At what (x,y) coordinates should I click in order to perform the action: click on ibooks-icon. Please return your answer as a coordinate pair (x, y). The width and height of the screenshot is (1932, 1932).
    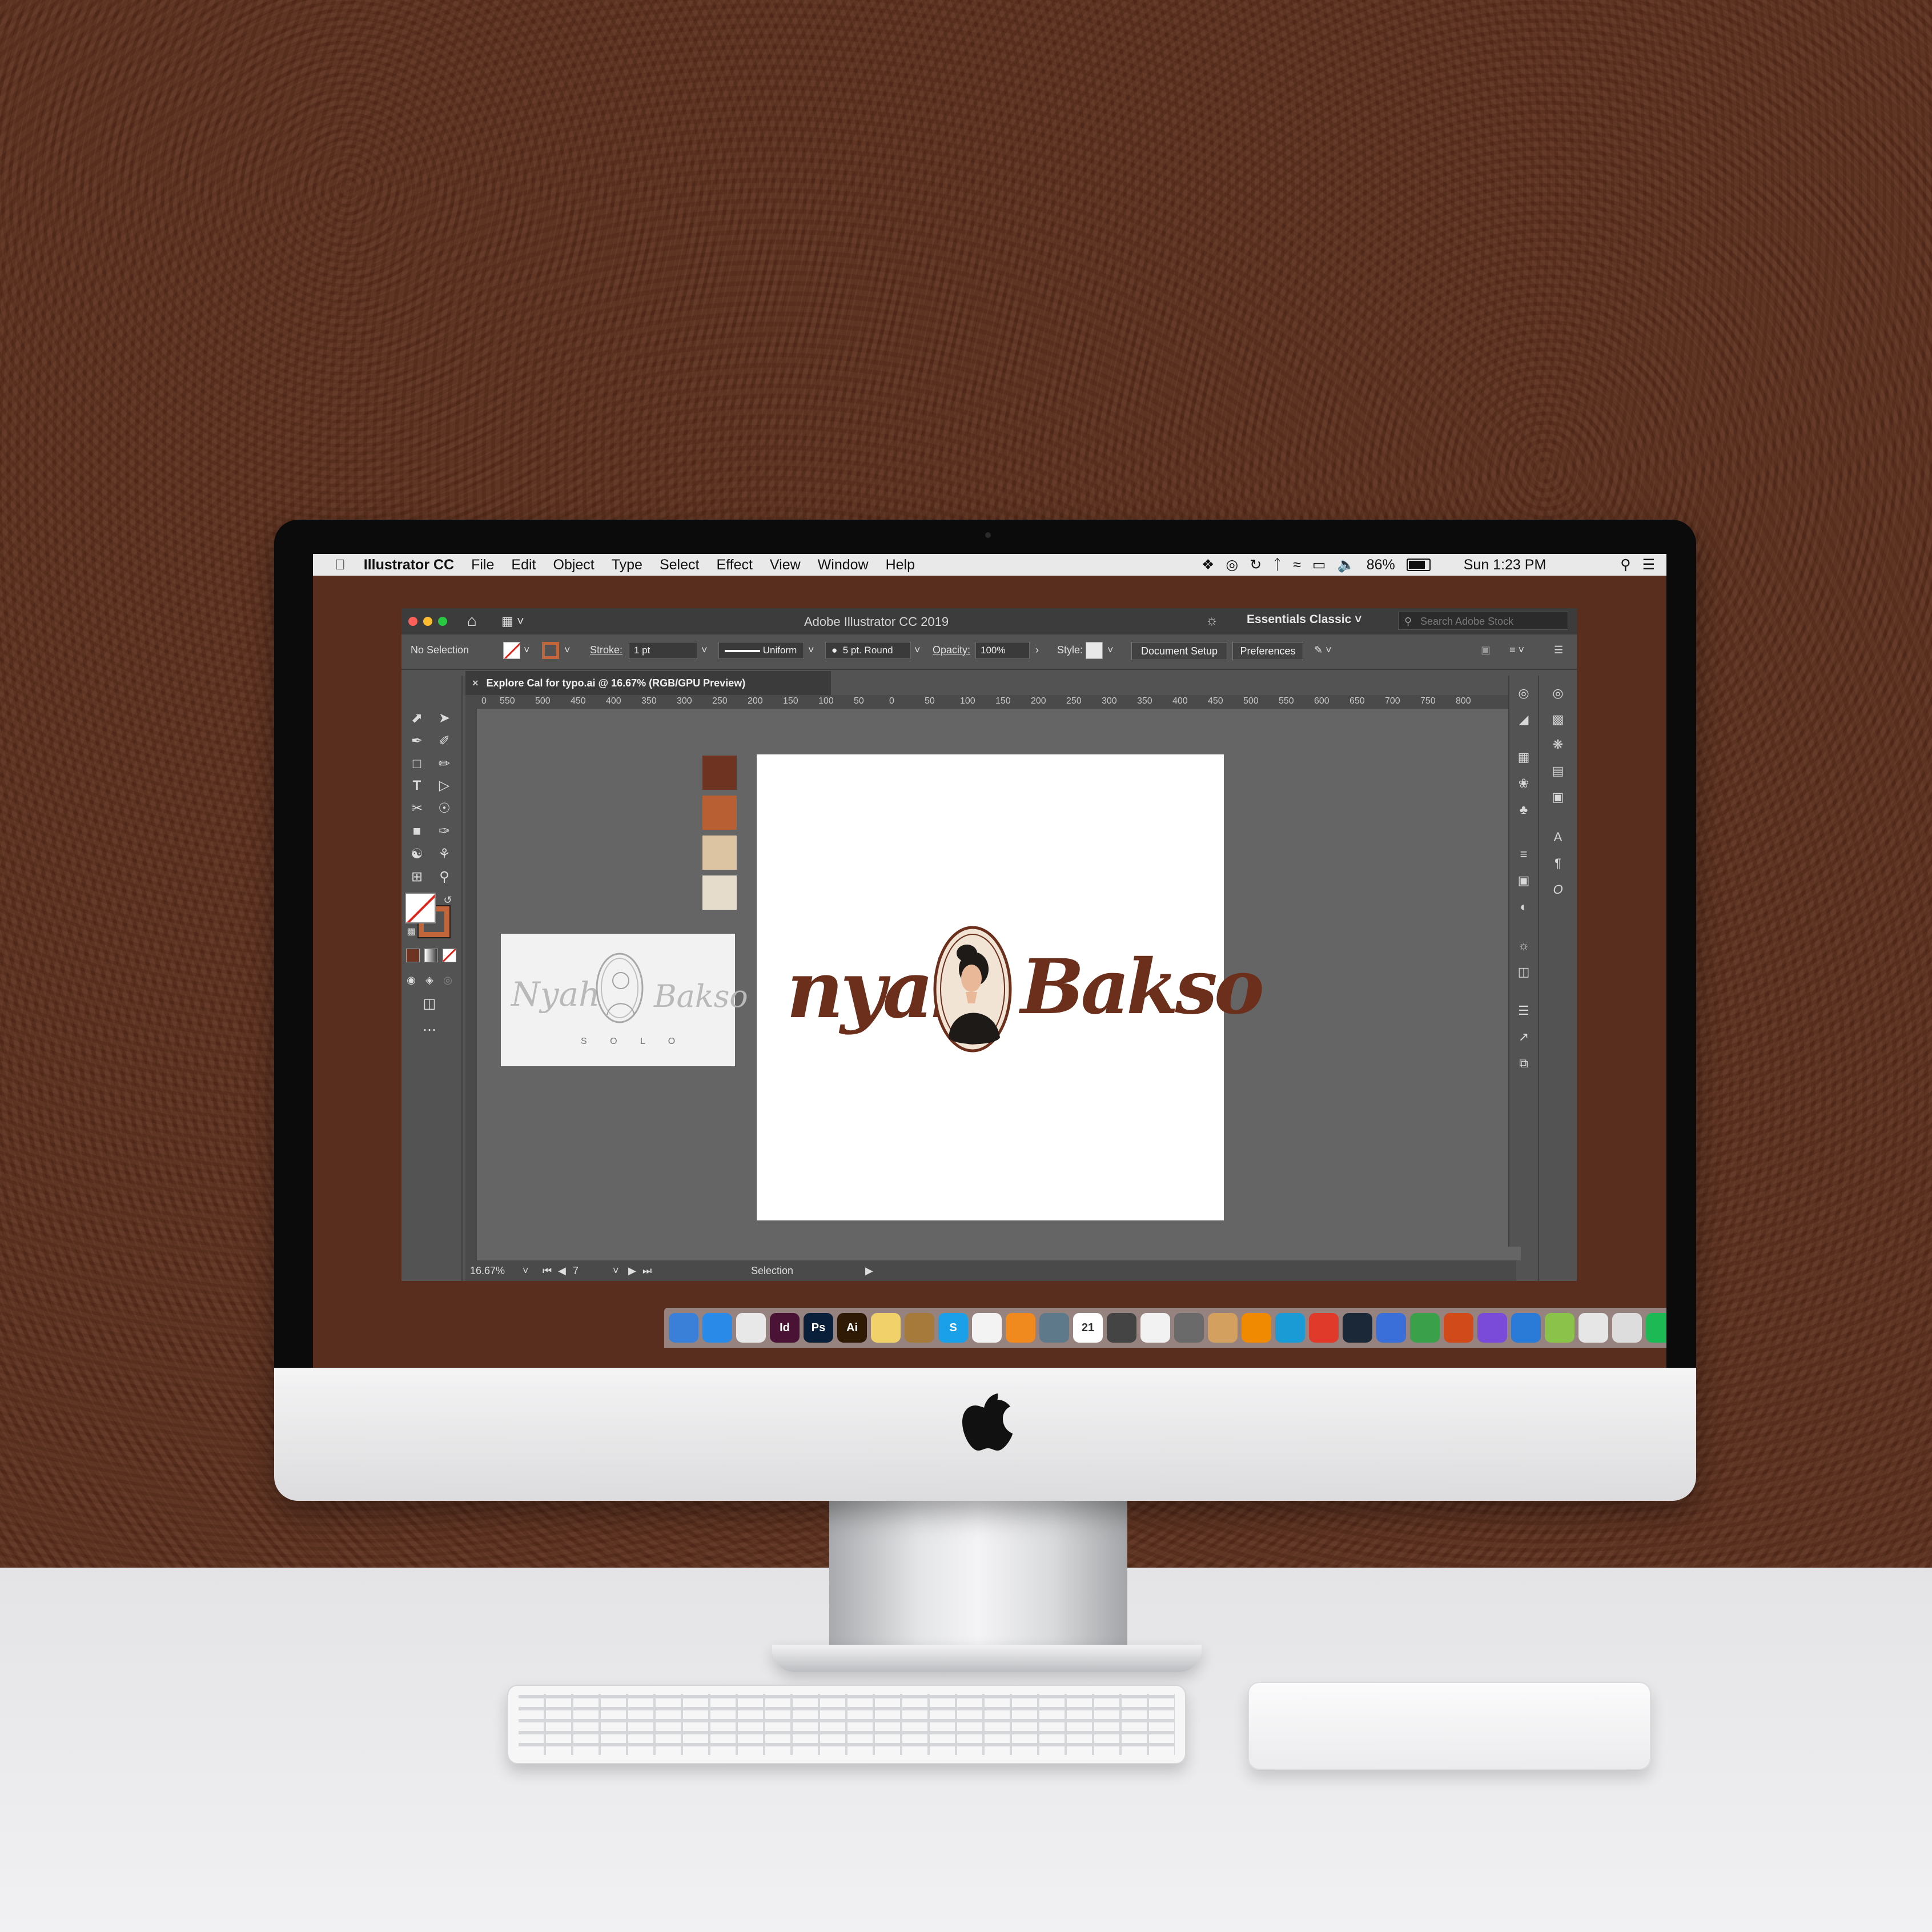
    Looking at the image, I should click on (1020, 1328).